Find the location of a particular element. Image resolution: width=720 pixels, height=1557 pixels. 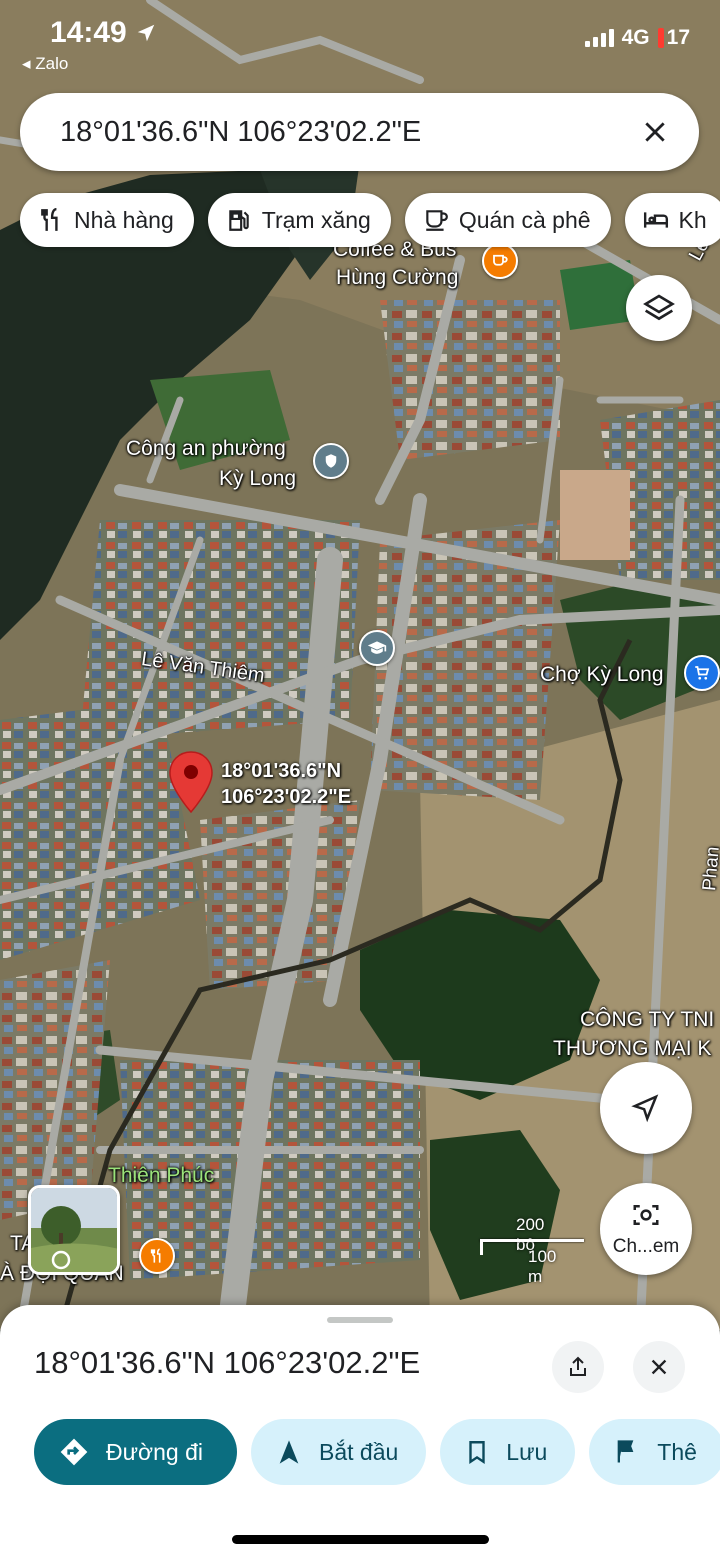

battery-level: 17 is located at coordinates (678, 37).